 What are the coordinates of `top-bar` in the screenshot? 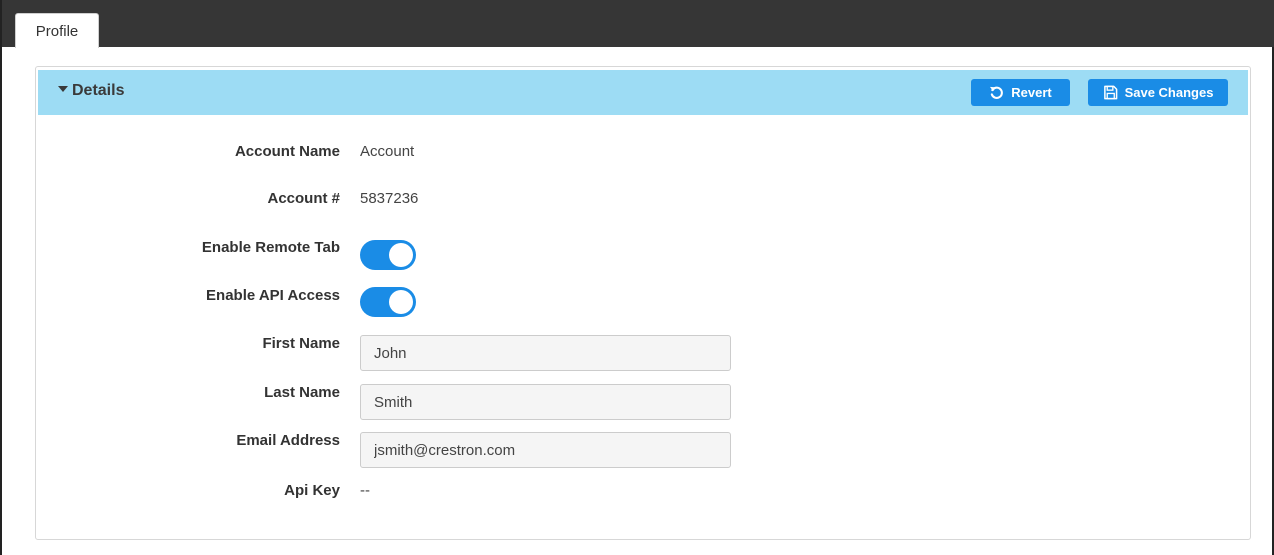 It's located at (638, 23).